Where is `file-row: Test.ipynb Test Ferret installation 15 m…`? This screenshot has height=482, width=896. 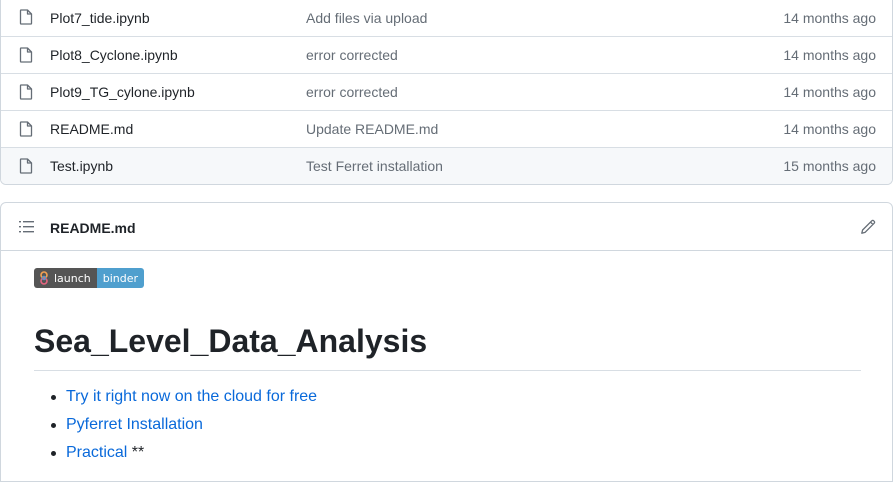 file-row: Test.ipynb Test Ferret installation 15 m… is located at coordinates (446, 165).